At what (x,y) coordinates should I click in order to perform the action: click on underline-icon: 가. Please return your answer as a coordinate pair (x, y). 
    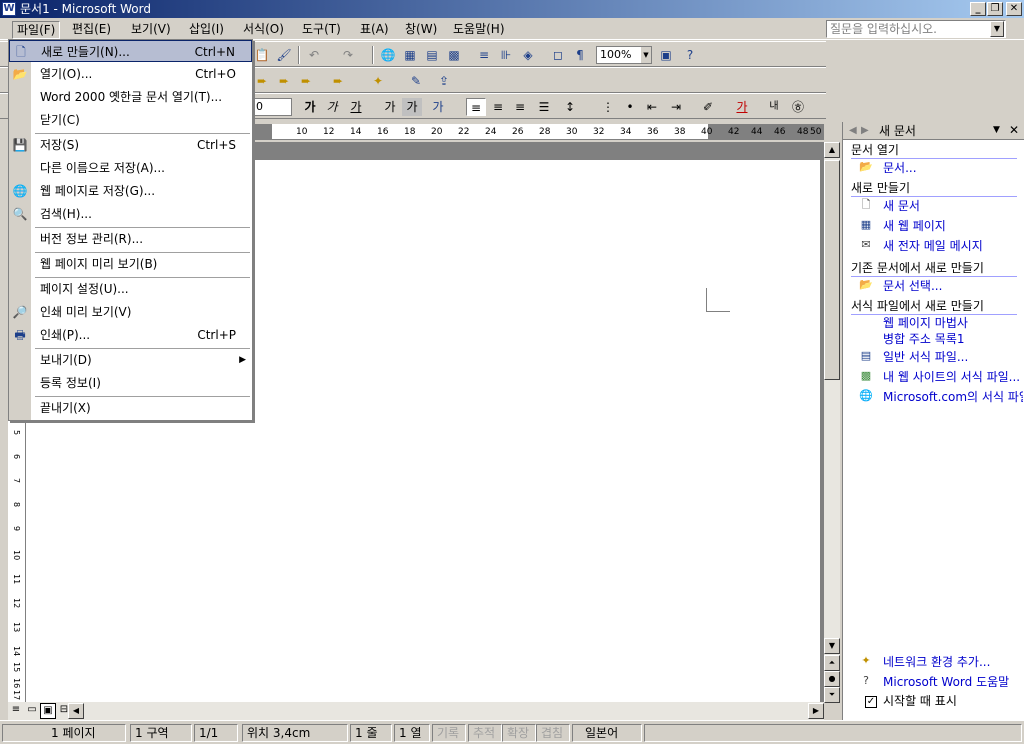
    Looking at the image, I should click on (356, 107).